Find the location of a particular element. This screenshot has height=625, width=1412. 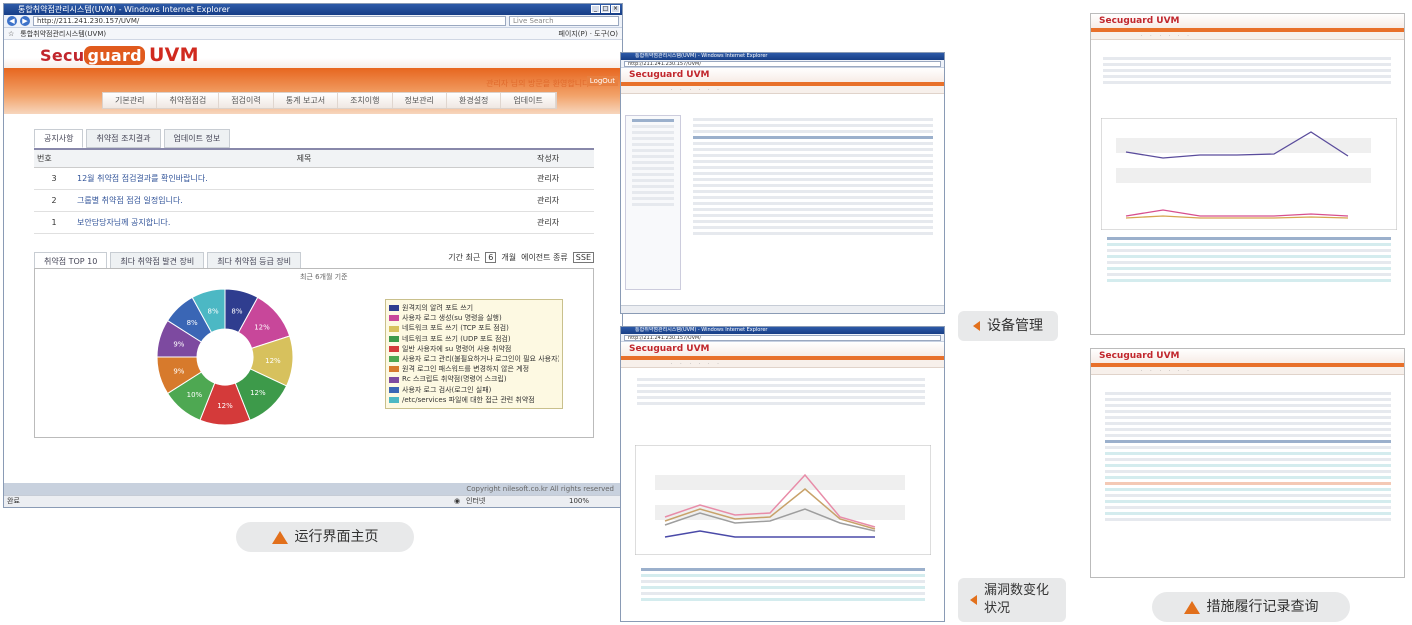

caption-device: 设备管理 is located at coordinates (1008, 326).